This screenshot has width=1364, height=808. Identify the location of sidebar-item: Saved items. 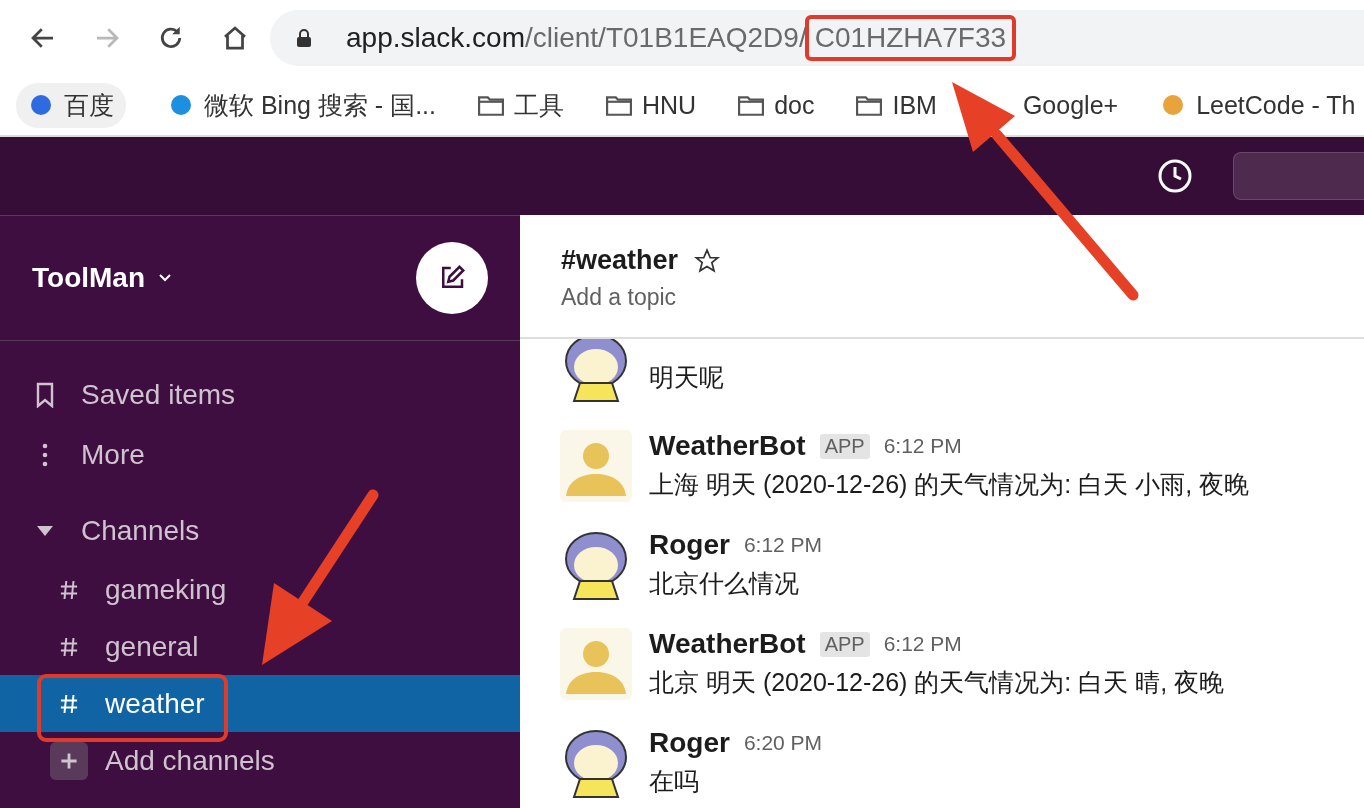
(260, 395).